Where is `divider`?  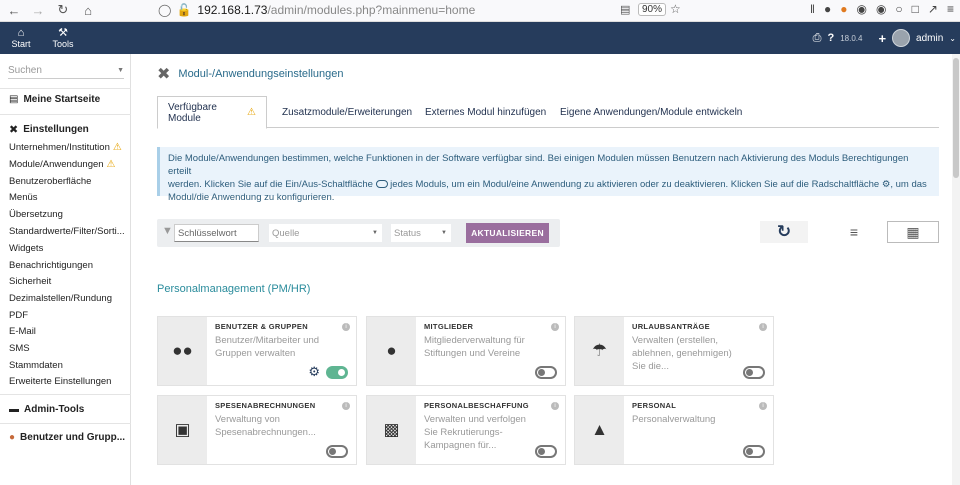
divider is located at coordinates (65, 423).